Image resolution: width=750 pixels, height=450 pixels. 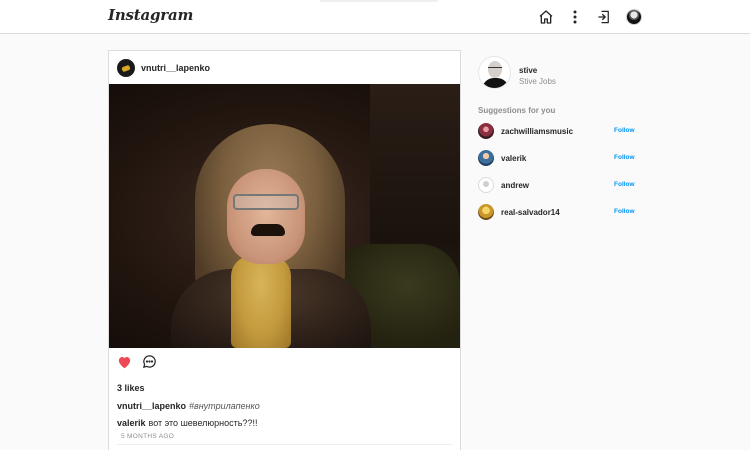 I want to click on suggestion-username: valerik, so click(x=513, y=158).